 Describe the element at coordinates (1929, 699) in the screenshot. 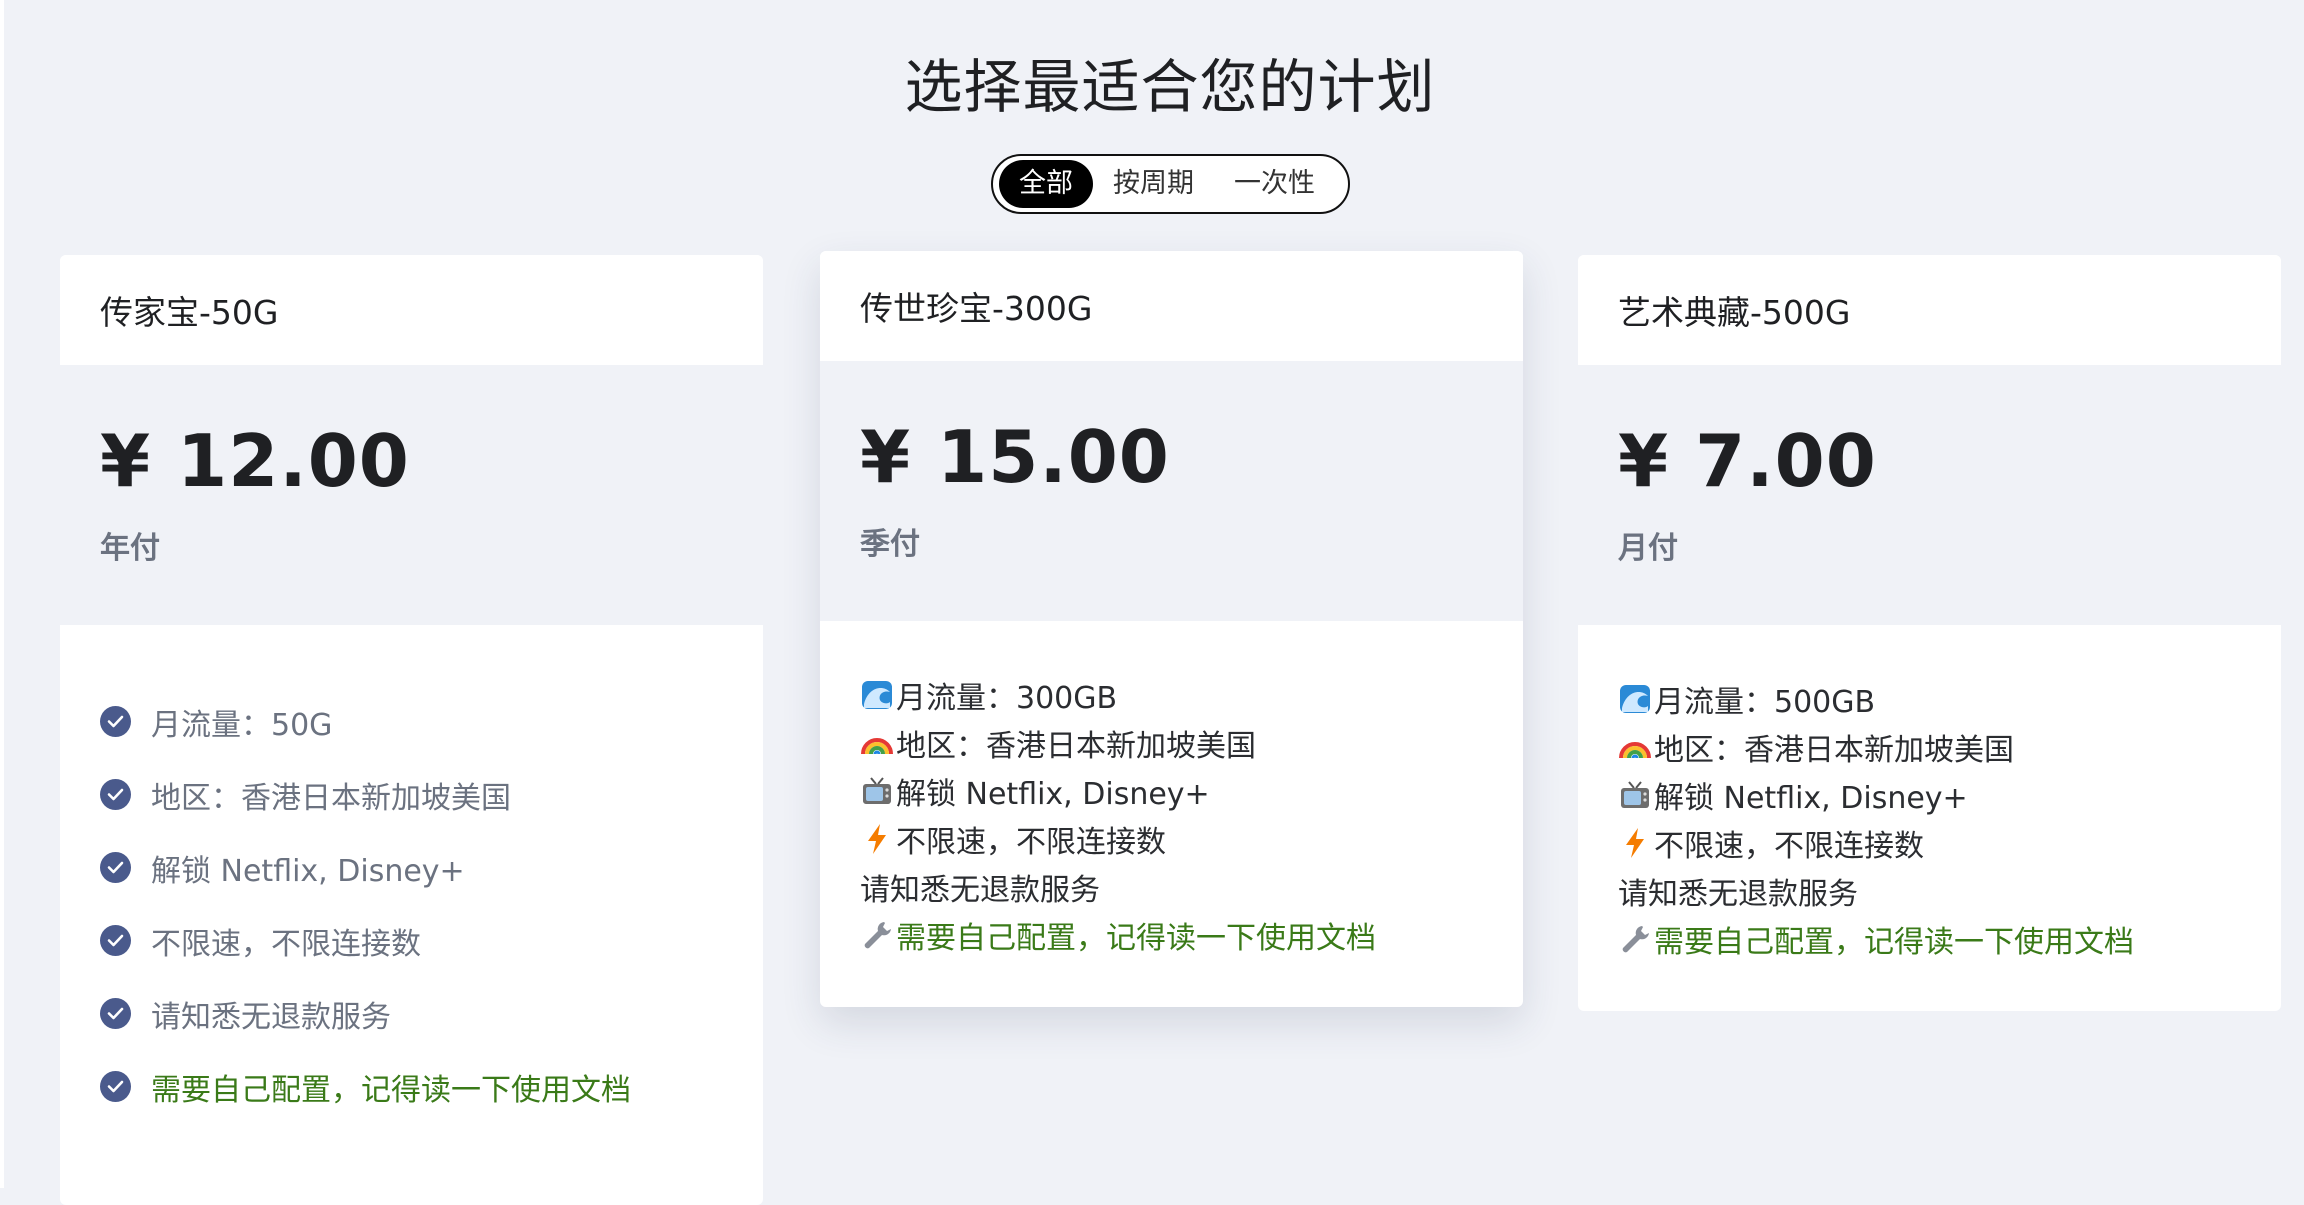

I see `feature-item: 月流量：500GB` at that location.